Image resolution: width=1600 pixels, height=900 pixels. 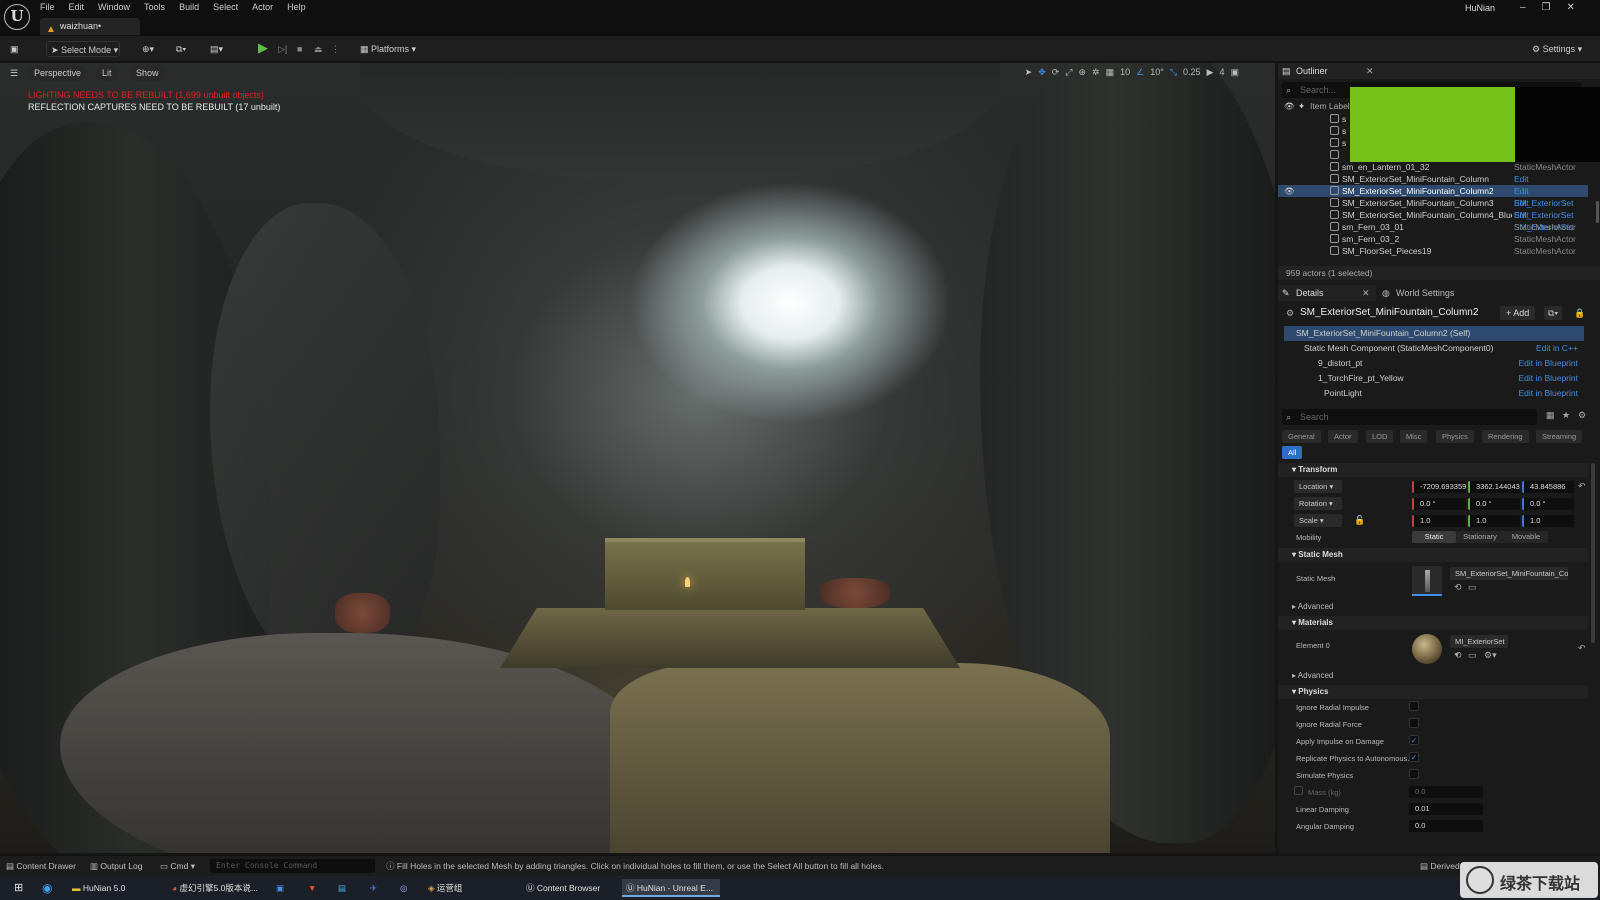 What do you see at coordinates (1327, 293) in the screenshot?
I see `details-tab: ✎ Details ✕` at bounding box center [1327, 293].